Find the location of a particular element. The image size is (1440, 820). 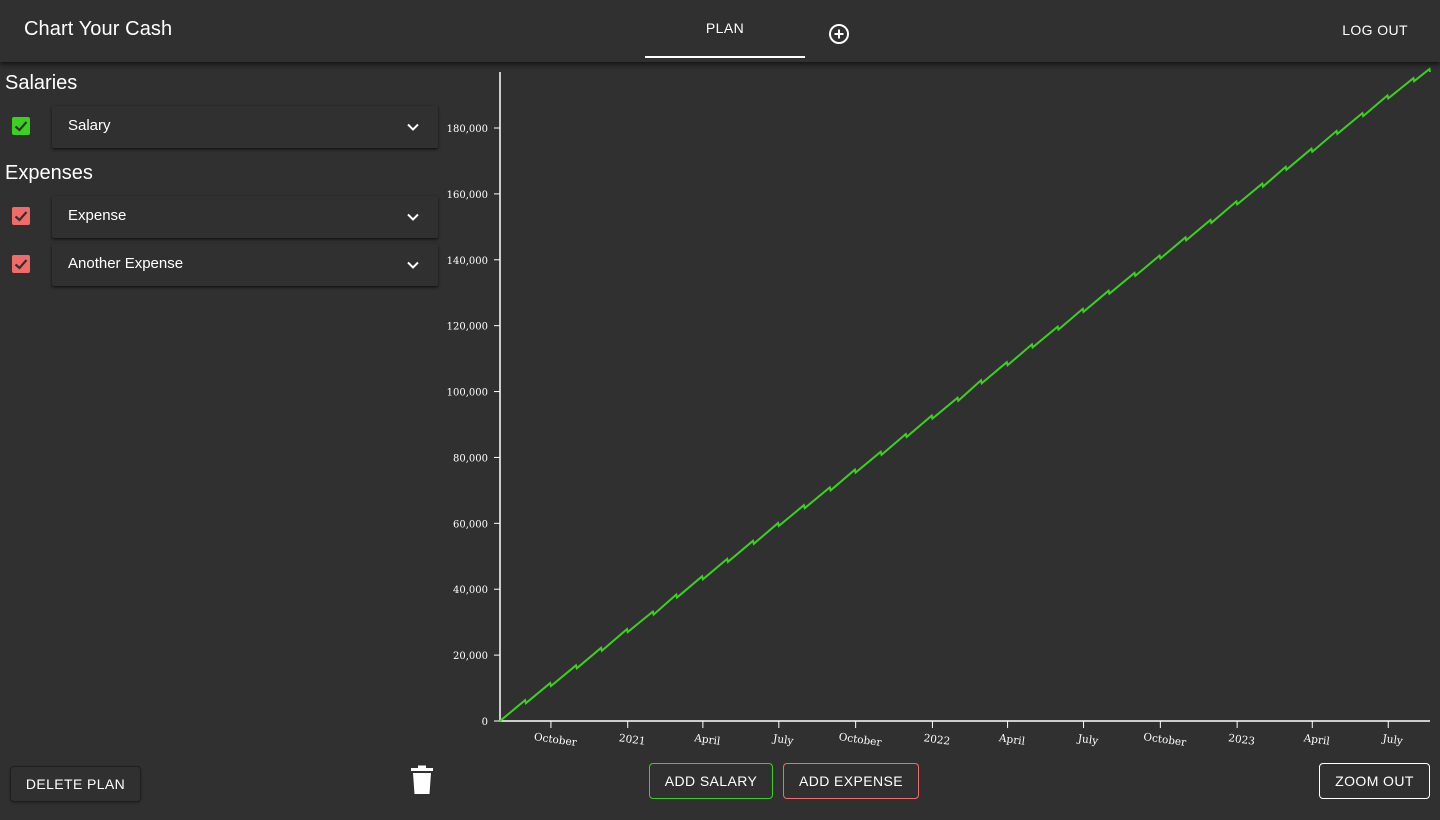

salary-label: Salary is located at coordinates (89, 125).